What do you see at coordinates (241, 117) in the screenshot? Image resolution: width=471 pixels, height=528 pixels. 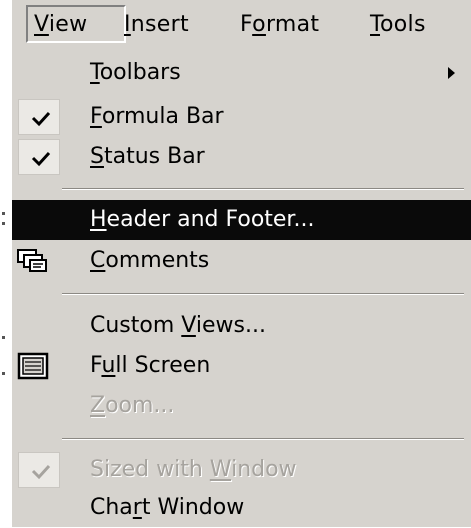 I see `menu-item-formula-bar: Formula Bar` at bounding box center [241, 117].